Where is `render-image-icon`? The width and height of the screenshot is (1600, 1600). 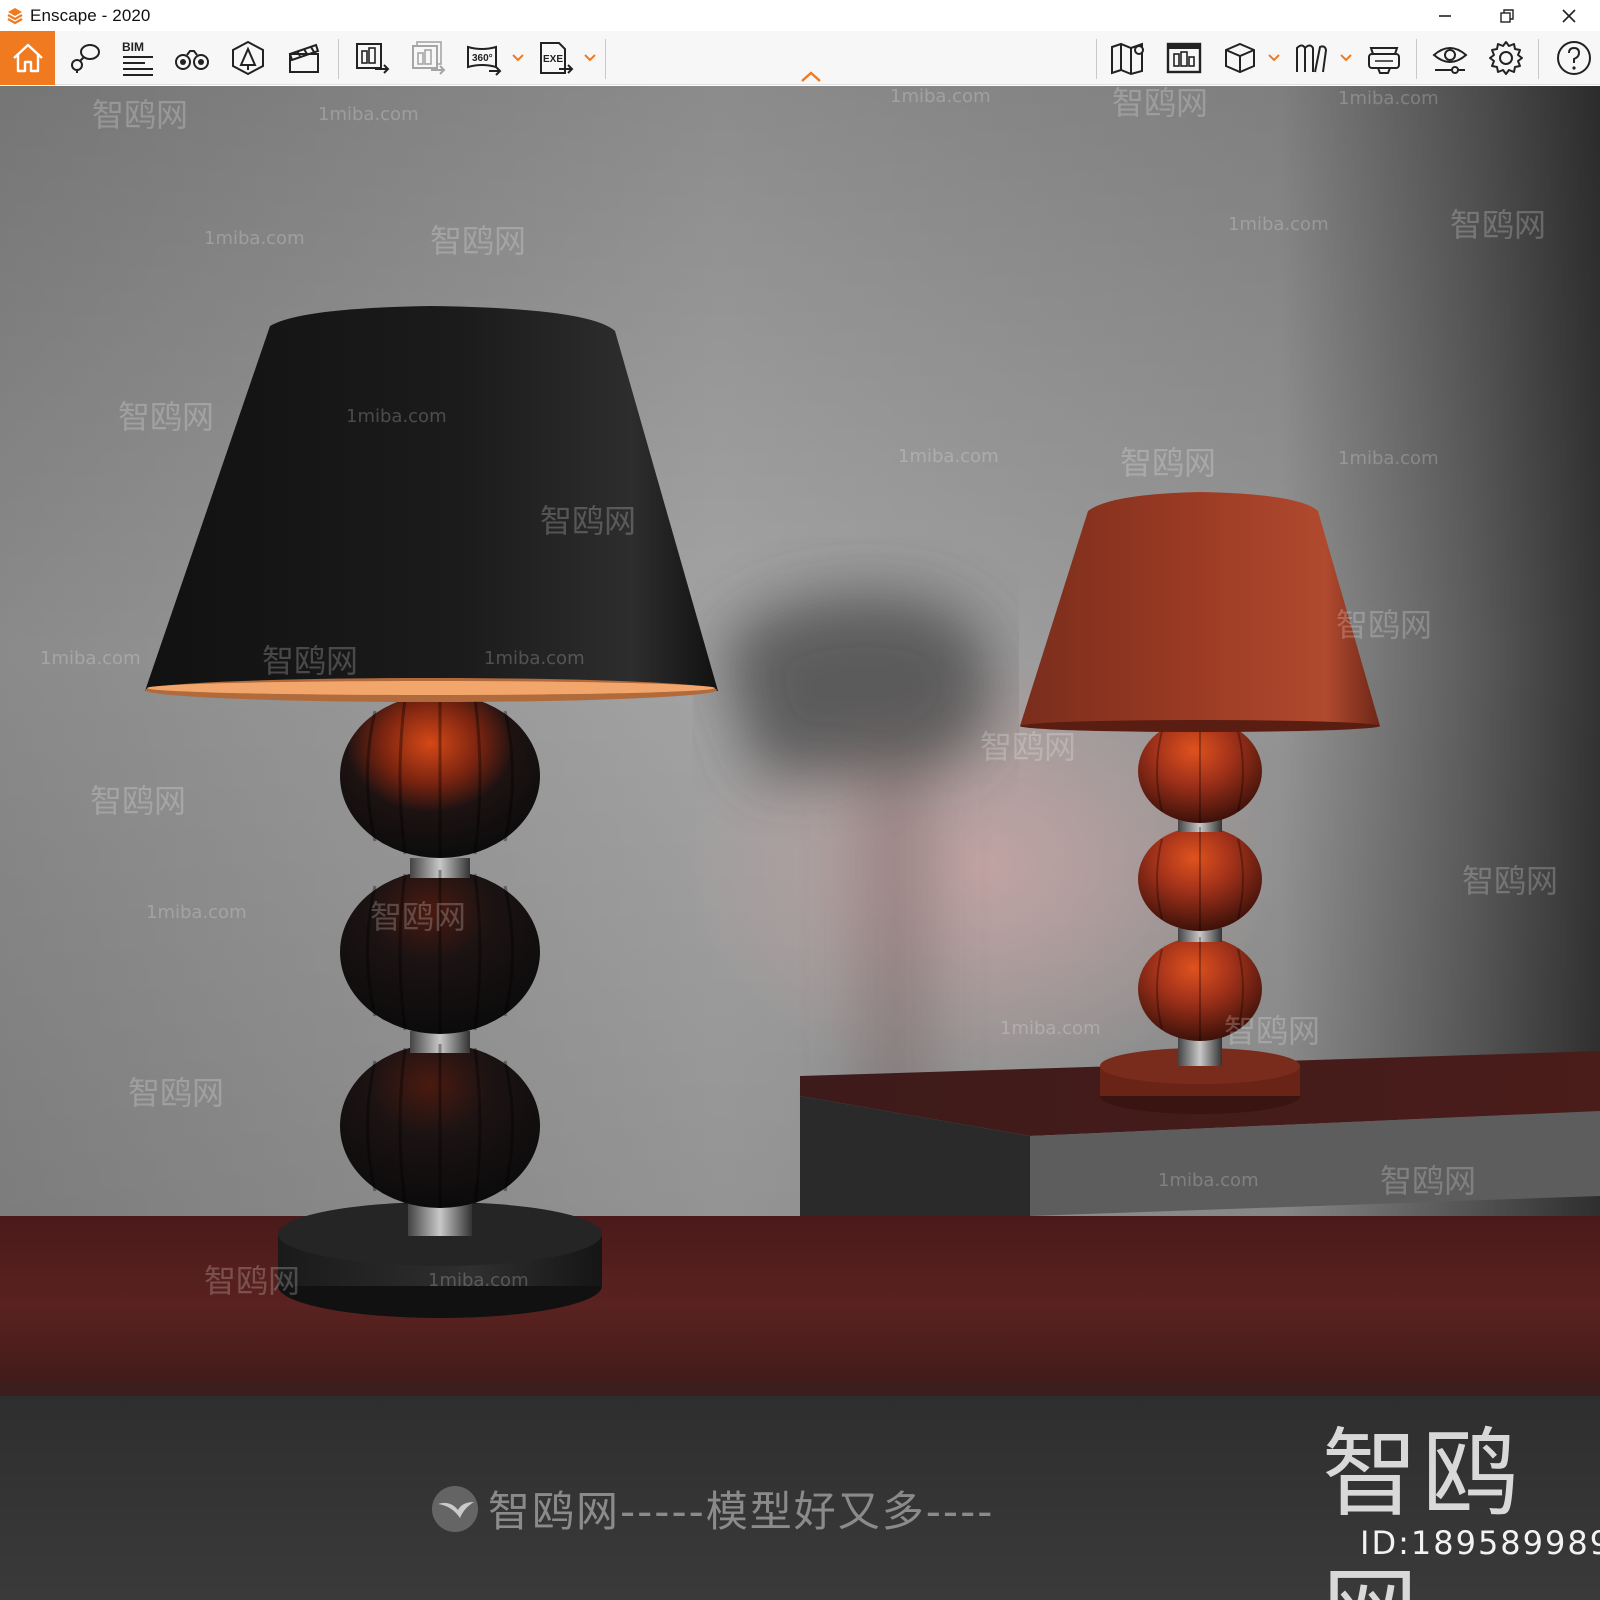 render-image-icon is located at coordinates (373, 58).